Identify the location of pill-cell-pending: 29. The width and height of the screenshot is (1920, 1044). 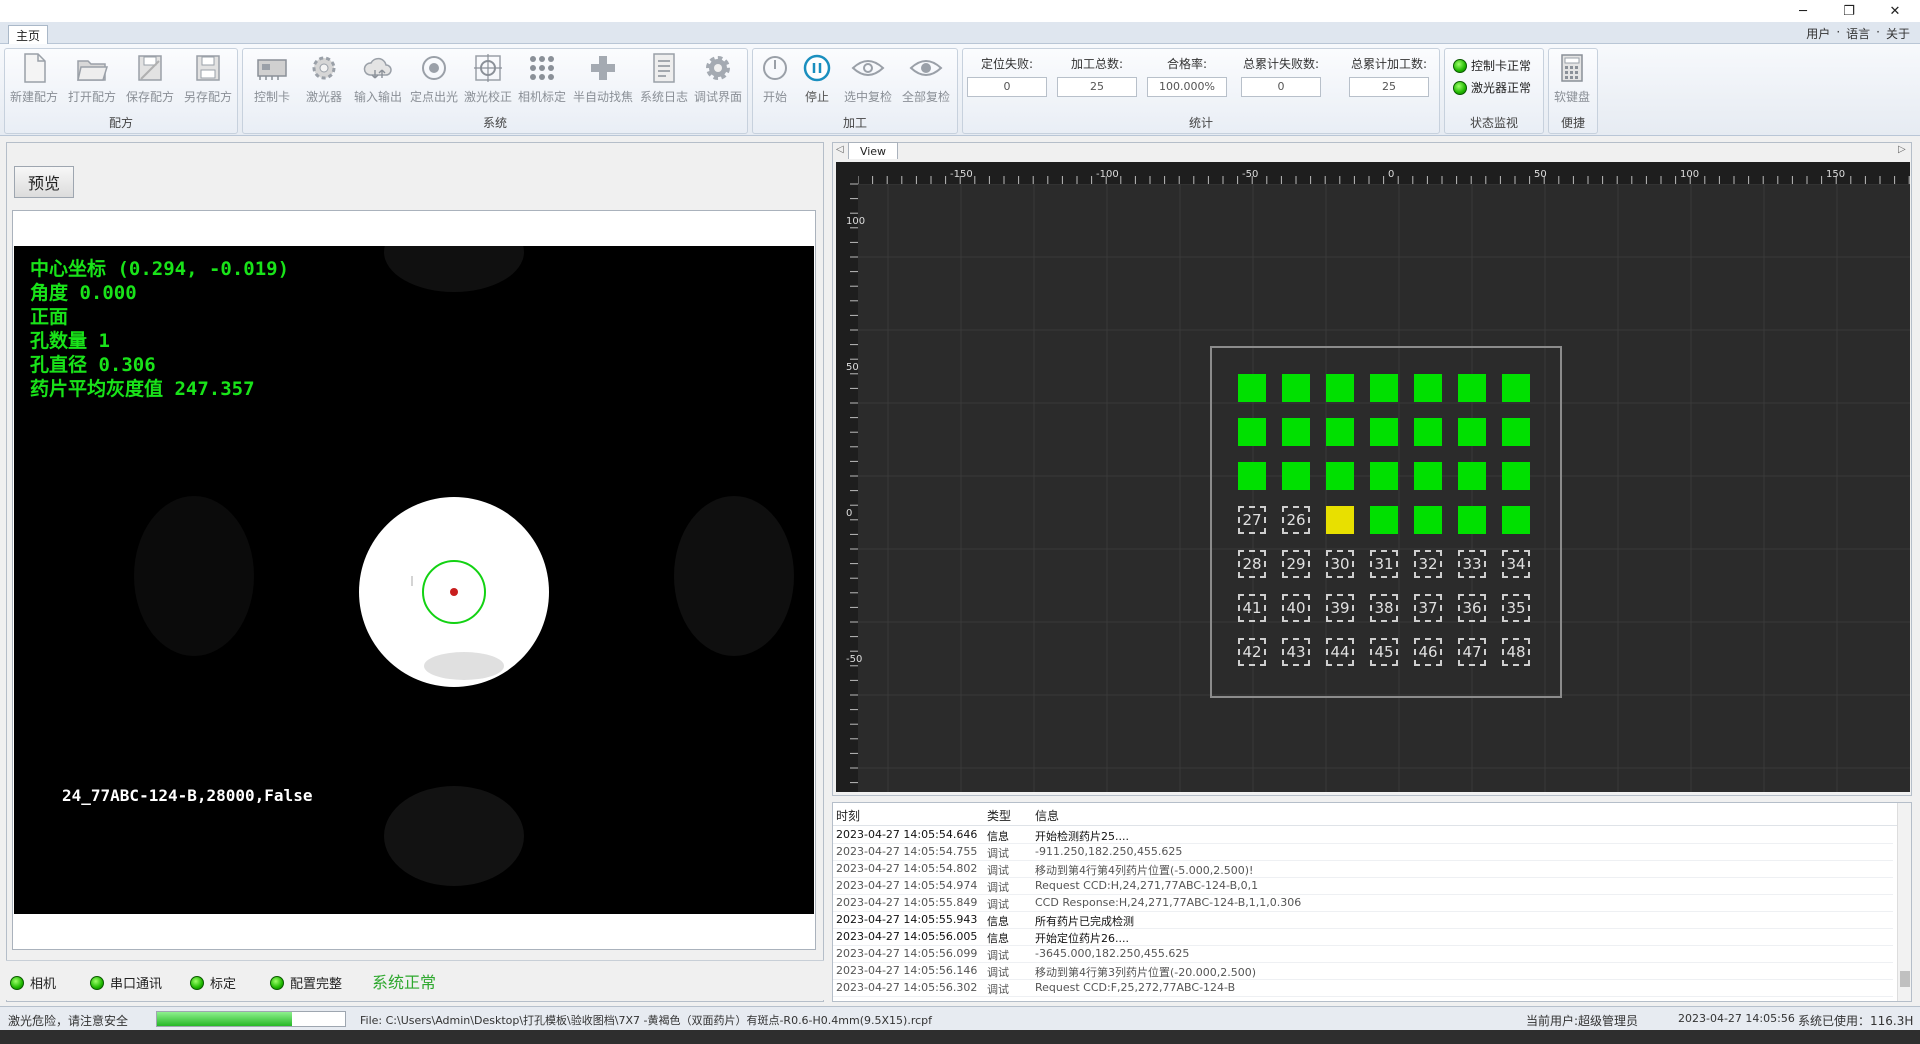
(1296, 564).